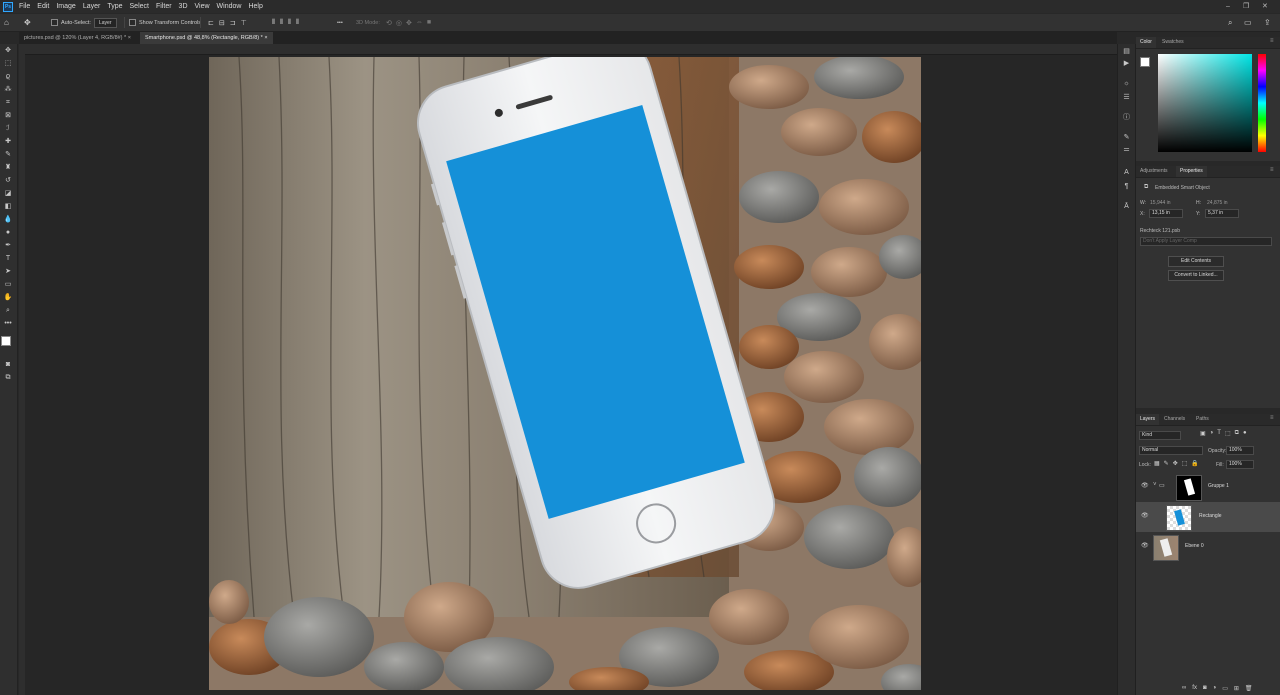  Describe the element at coordinates (8, 324) in the screenshot. I see `more-tools-icon: •••` at that location.